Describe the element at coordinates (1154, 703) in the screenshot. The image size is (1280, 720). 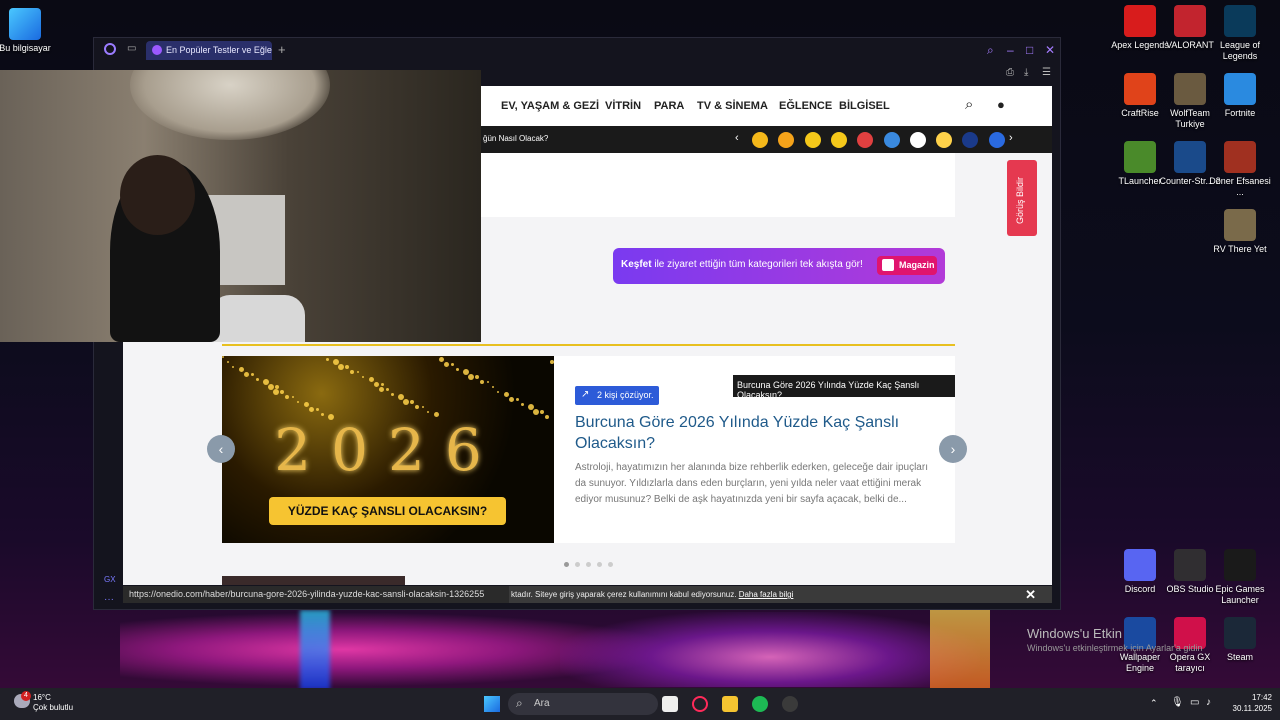
I see `tray-chevron-icon: ⌃` at that location.